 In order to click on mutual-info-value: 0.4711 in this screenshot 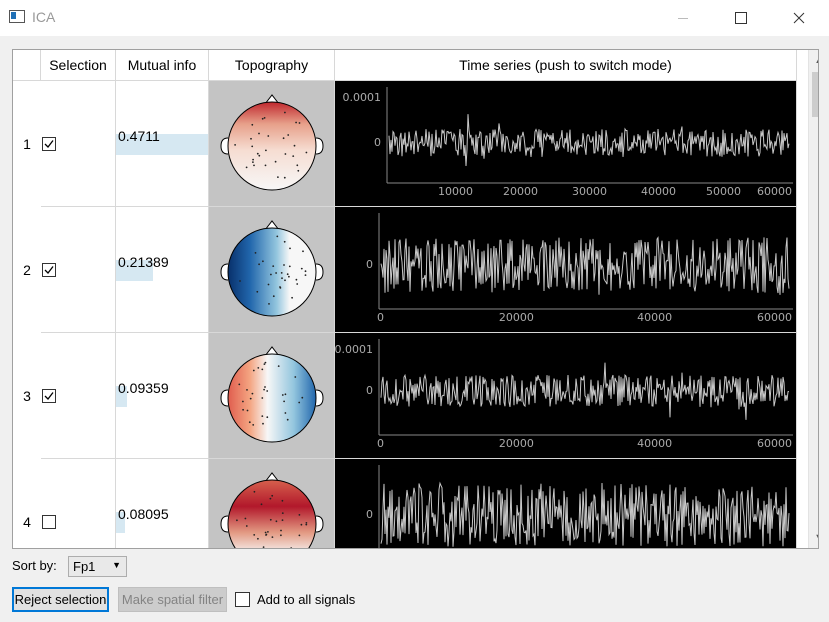, I will do `click(139, 136)`.